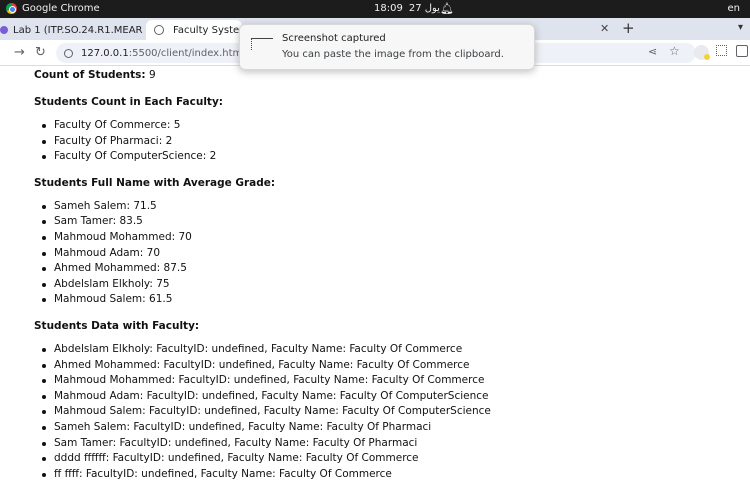 This screenshot has height=500, width=750. What do you see at coordinates (152, 75) in the screenshot?
I see `student-count-value: 9` at bounding box center [152, 75].